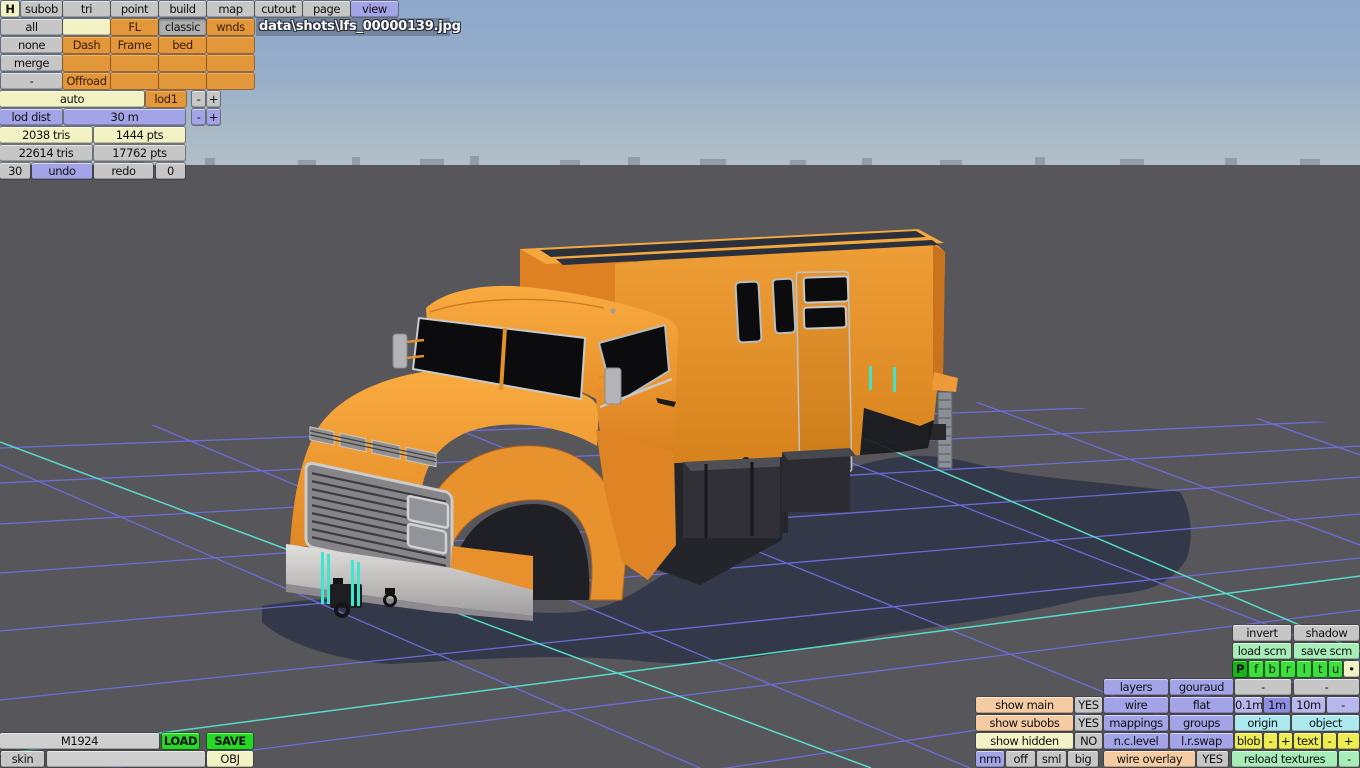 Image resolution: width=1360 pixels, height=768 pixels. What do you see at coordinates (1277, 705) in the screenshot?
I see `grid-step-1m-button-active: 1m` at bounding box center [1277, 705].